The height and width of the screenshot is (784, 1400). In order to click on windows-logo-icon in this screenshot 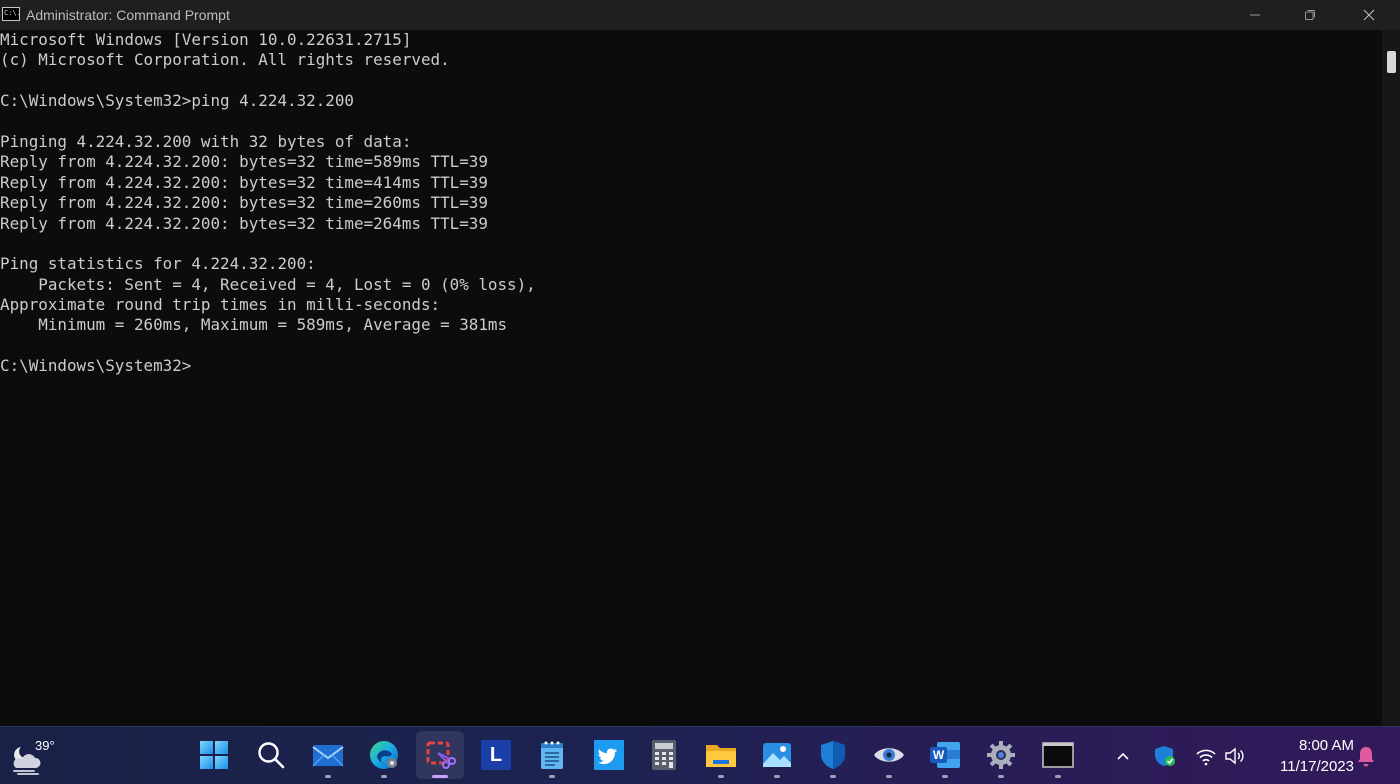, I will do `click(214, 755)`.